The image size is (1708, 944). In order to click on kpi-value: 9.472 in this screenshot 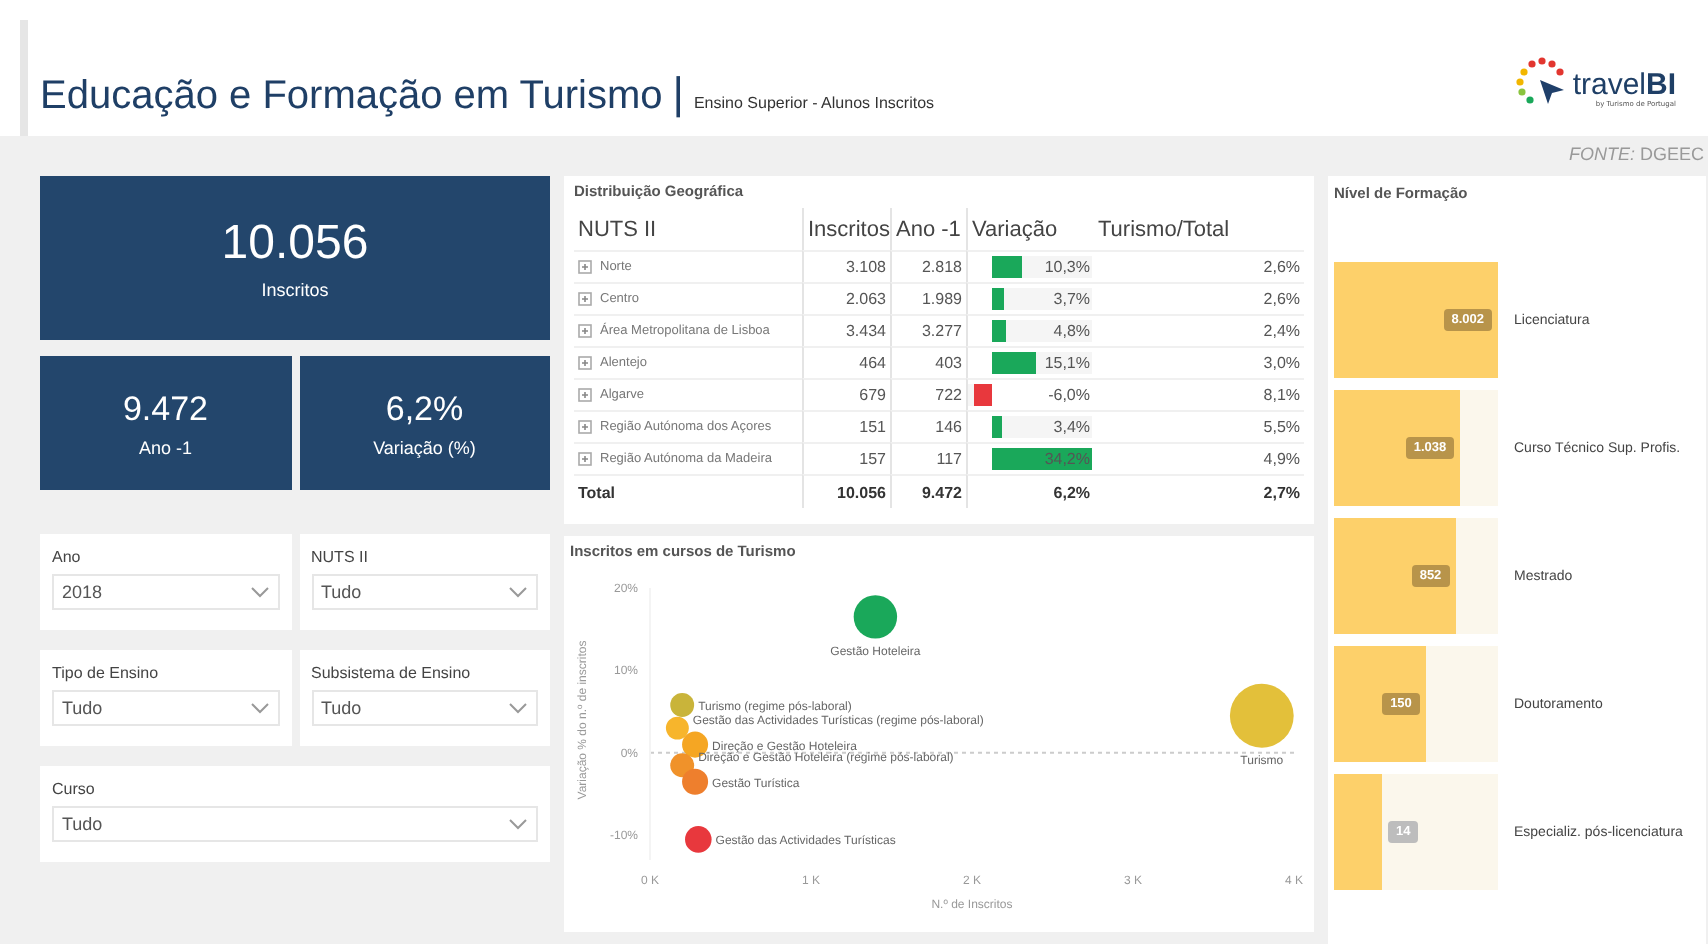, I will do `click(165, 409)`.